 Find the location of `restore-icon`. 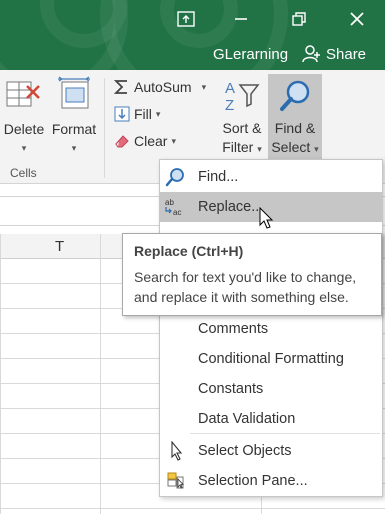

restore-icon is located at coordinates (299, 19).